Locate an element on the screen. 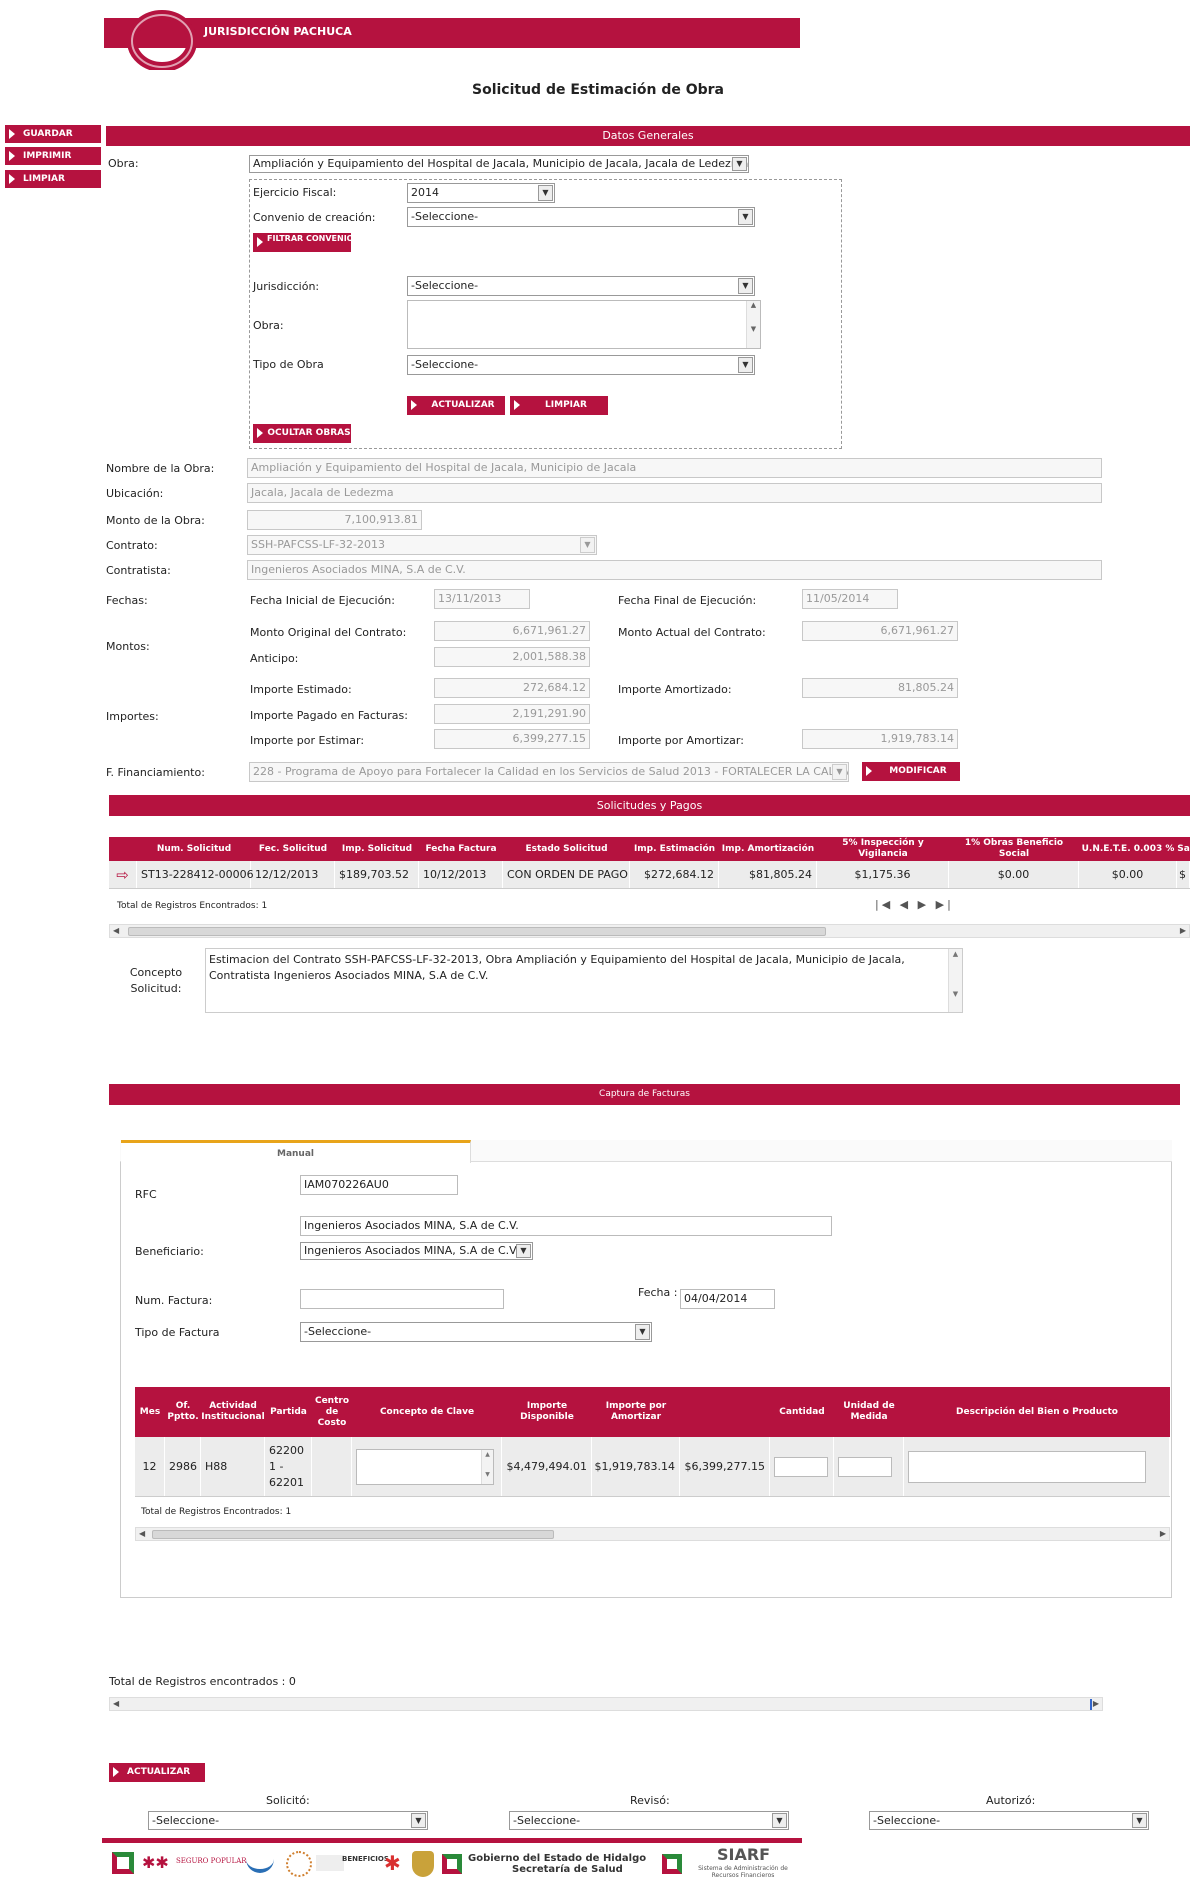 This screenshot has width=1196, height=1887. jurisdiccion-select: -Seleccione- ▼ is located at coordinates (581, 286).